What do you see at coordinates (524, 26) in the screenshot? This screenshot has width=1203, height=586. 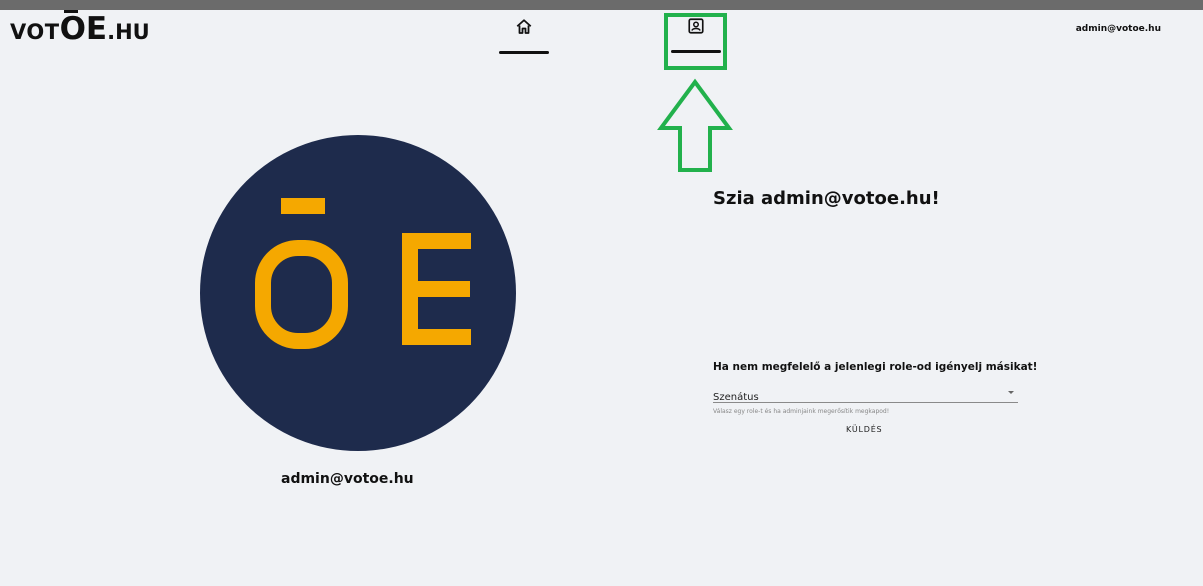 I see `home-icon` at bounding box center [524, 26].